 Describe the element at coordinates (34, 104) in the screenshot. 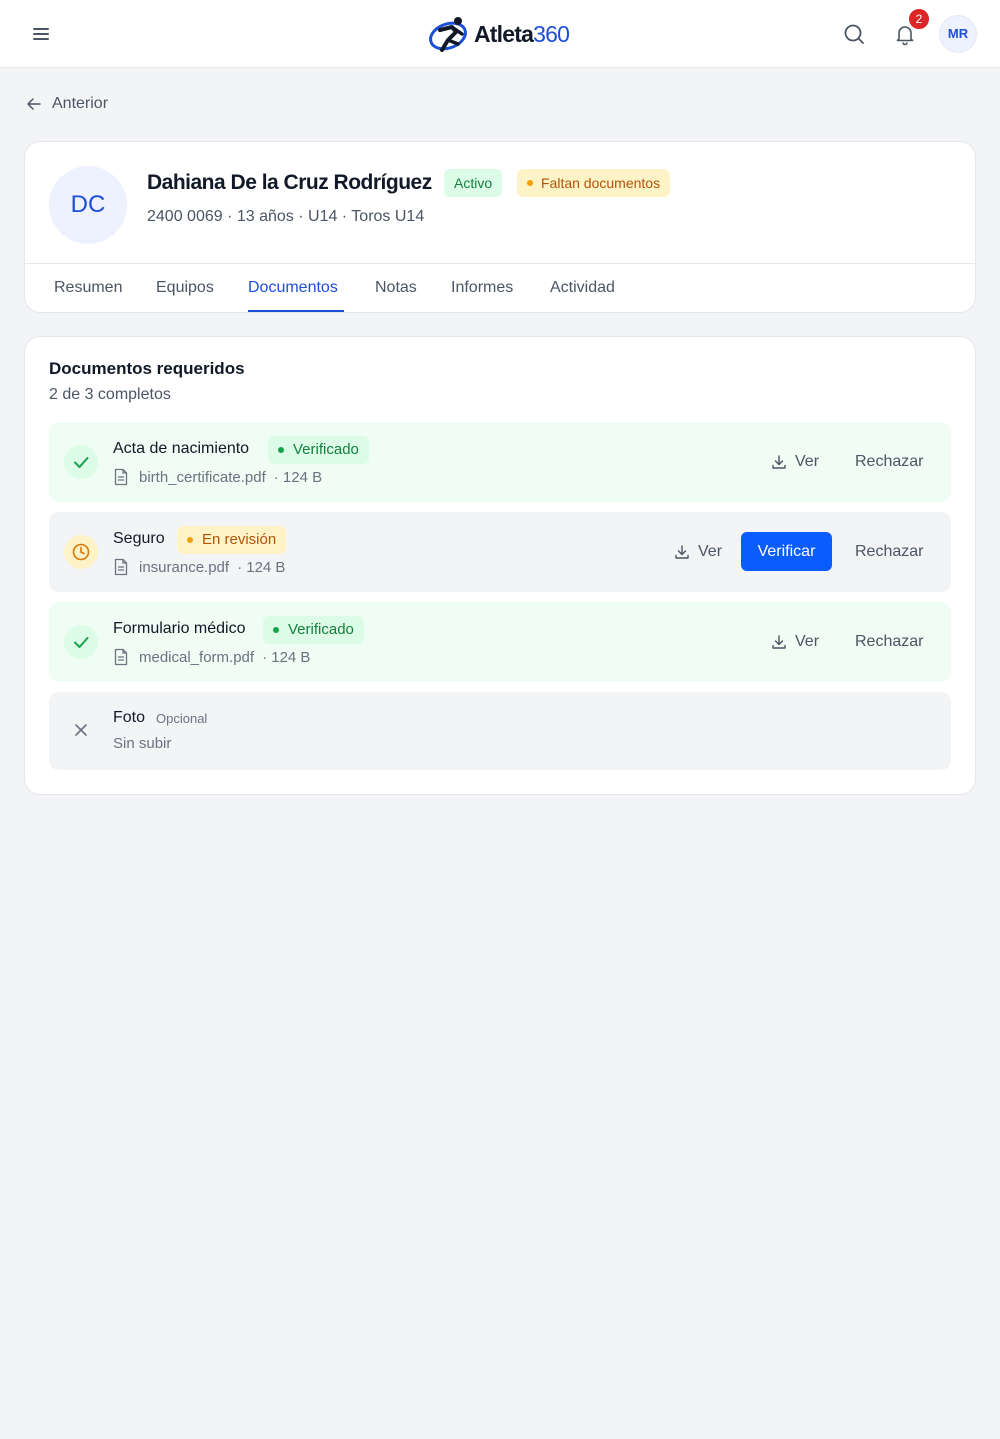

I see `arrow-left-icon` at that location.